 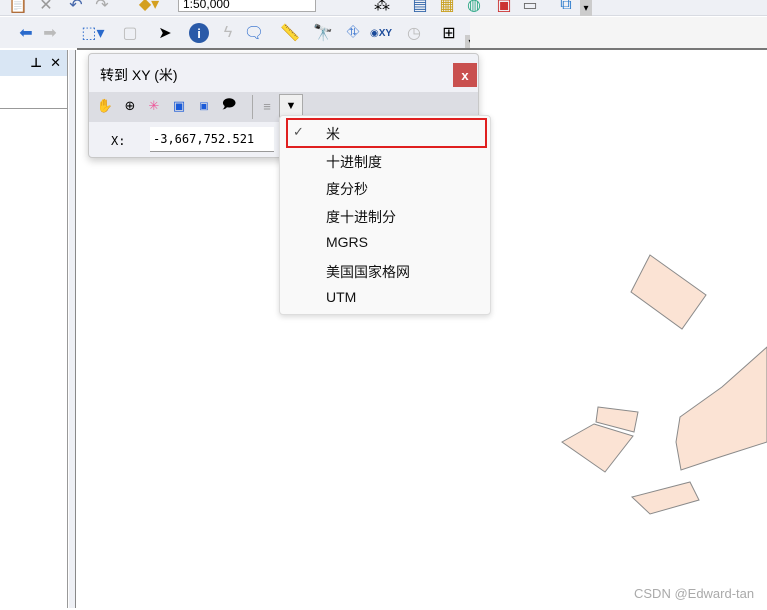 What do you see at coordinates (618, 32) in the screenshot?
I see `toolbar-empty-area` at bounding box center [618, 32].